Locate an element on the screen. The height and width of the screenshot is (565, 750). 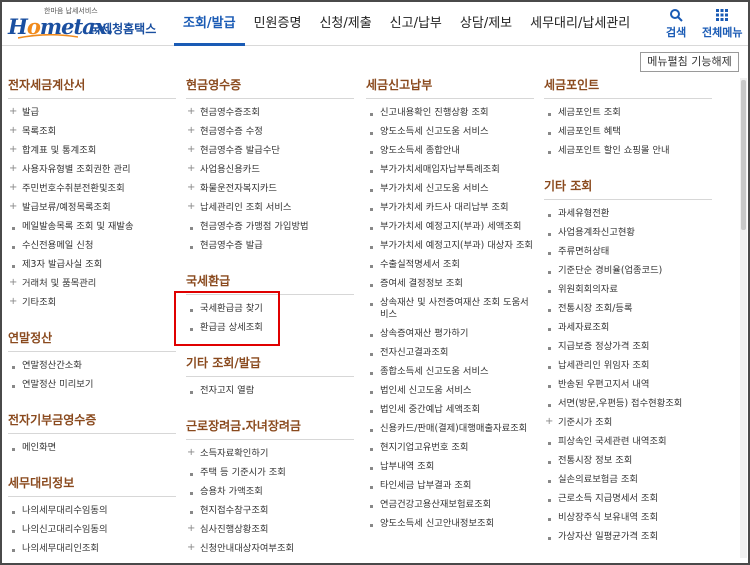
menu-item: 사용자유형별 조회권한 관리 is located at coordinates (93, 170).